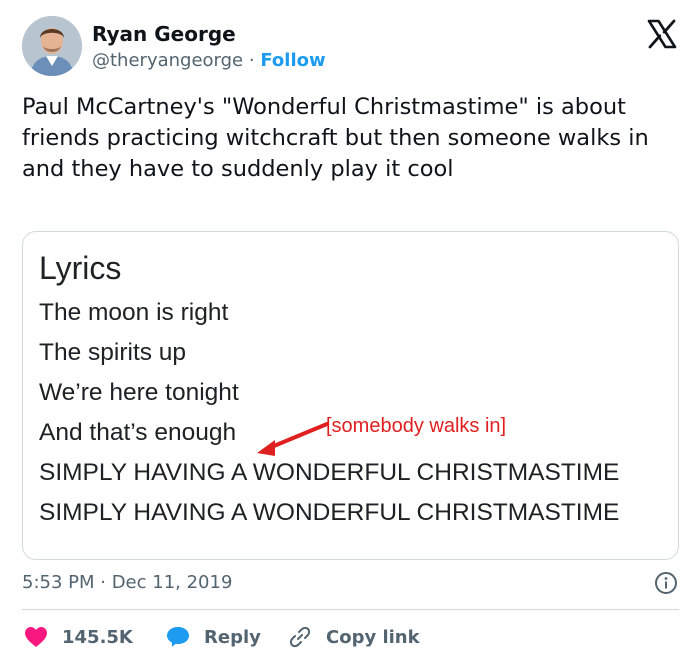  Describe the element at coordinates (80, 268) in the screenshot. I see `lyrics-title: Lyrics` at that location.